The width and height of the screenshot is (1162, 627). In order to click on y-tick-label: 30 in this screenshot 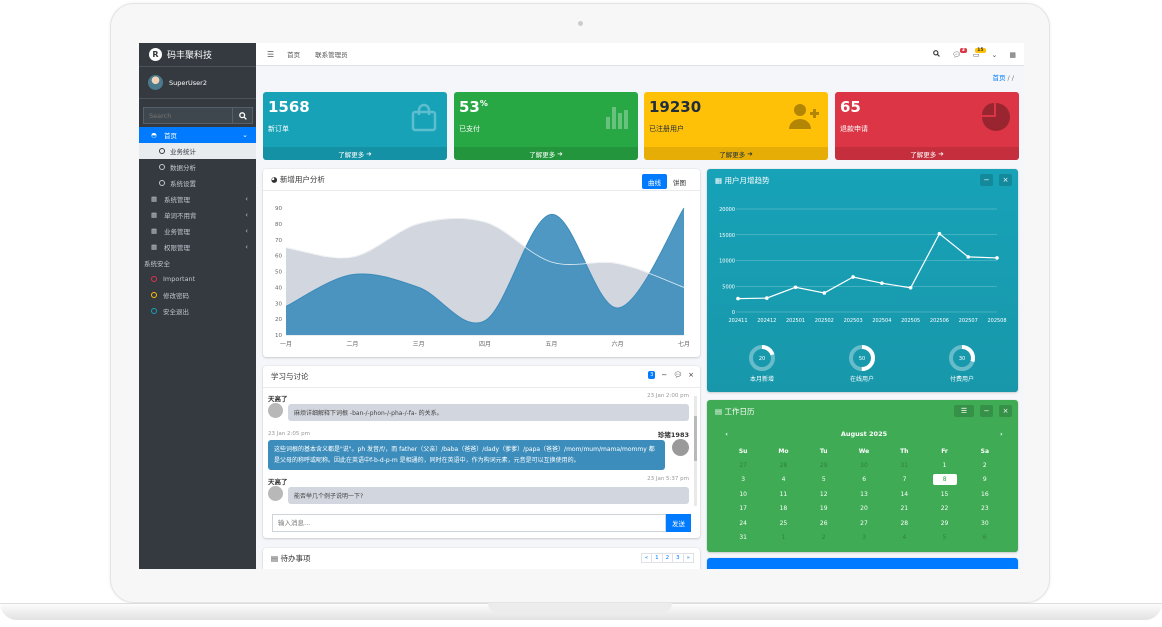, I will do `click(278, 304)`.